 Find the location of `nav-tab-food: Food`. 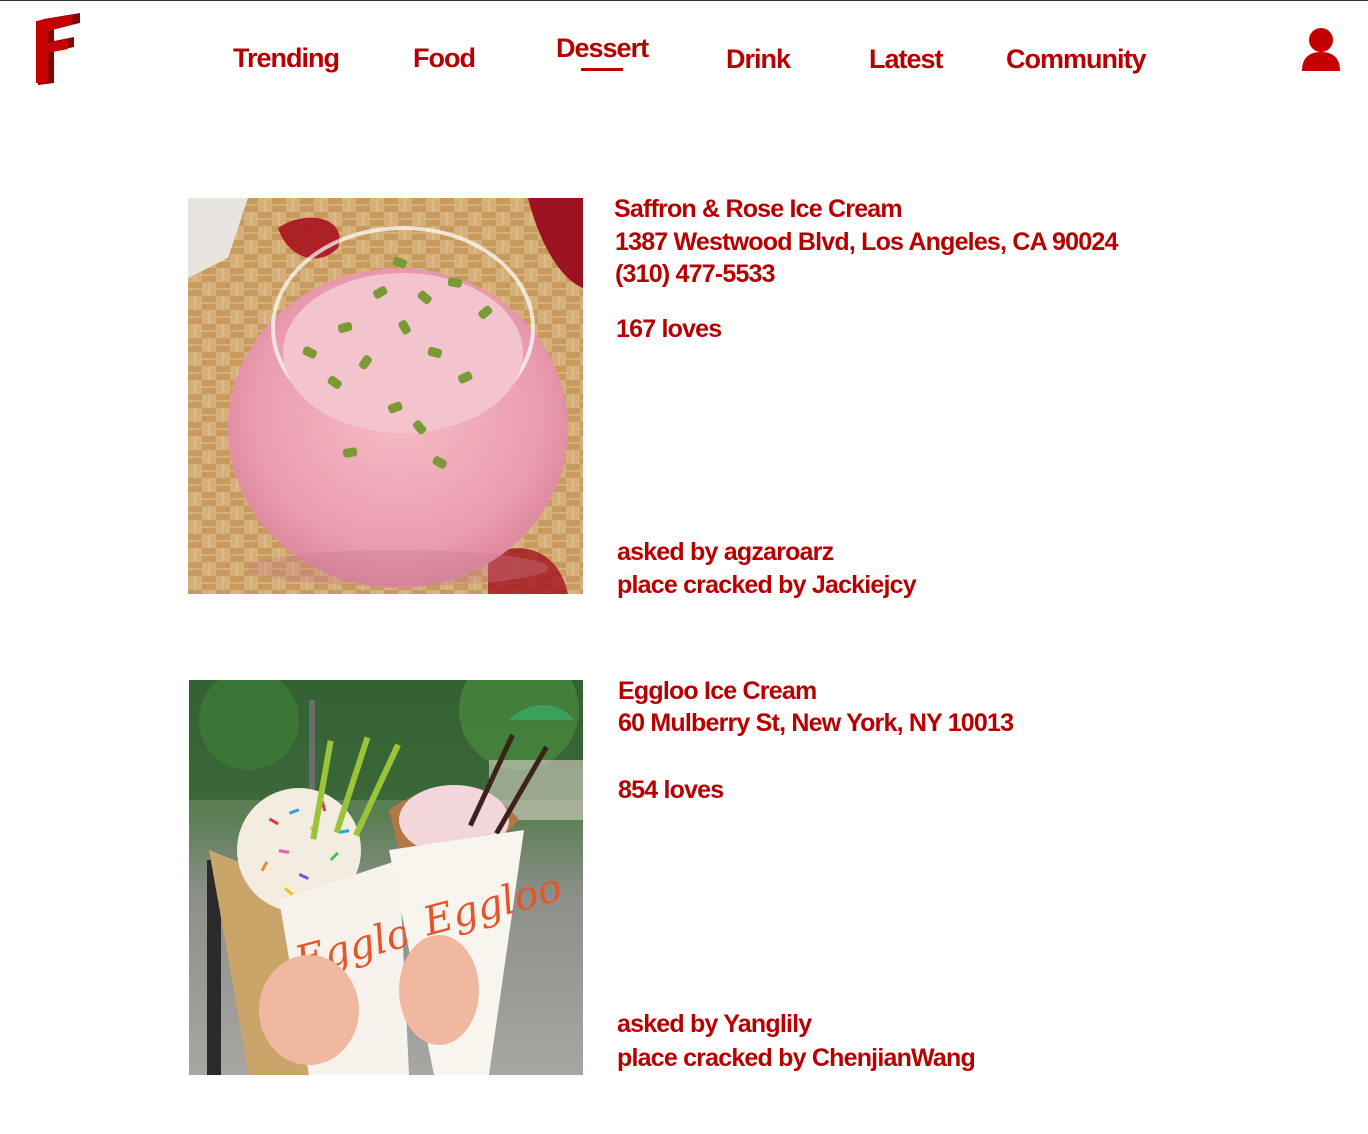

nav-tab-food: Food is located at coordinates (444, 58).